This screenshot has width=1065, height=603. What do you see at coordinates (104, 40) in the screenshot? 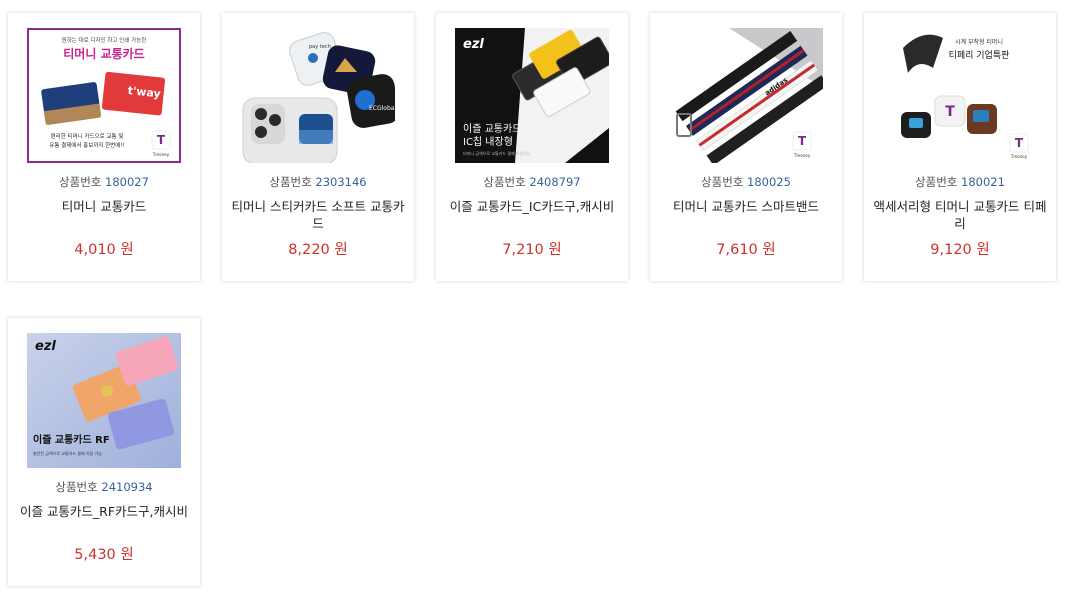
I see `image-line1: 원하는 대로 디자인 하고 인쇄 가능한` at bounding box center [104, 40].